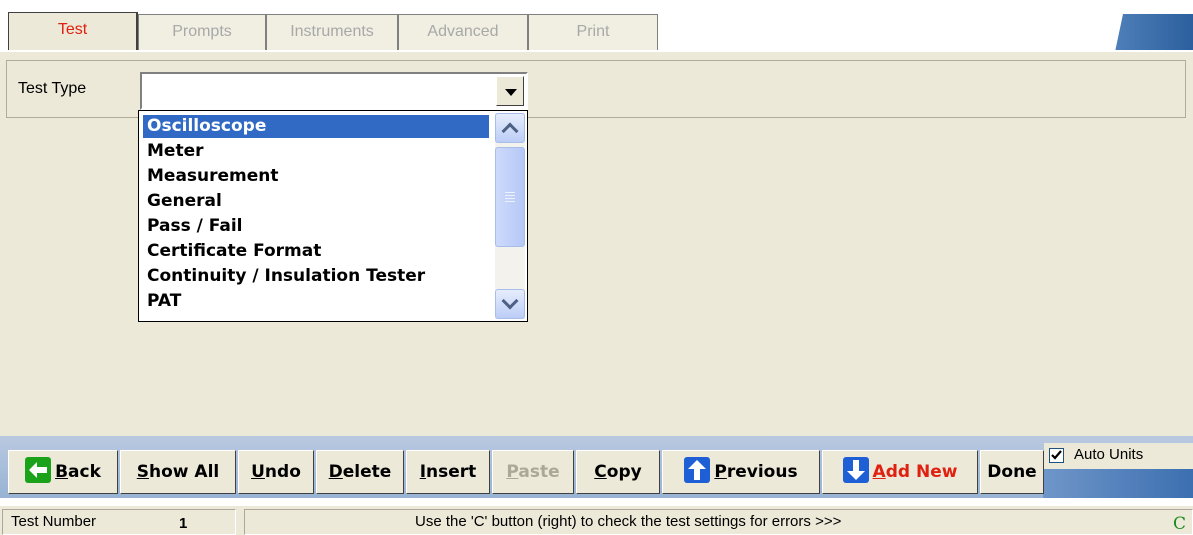 Image resolution: width=1193 pixels, height=535 pixels. I want to click on test-type-label: Test Type, so click(52, 88).